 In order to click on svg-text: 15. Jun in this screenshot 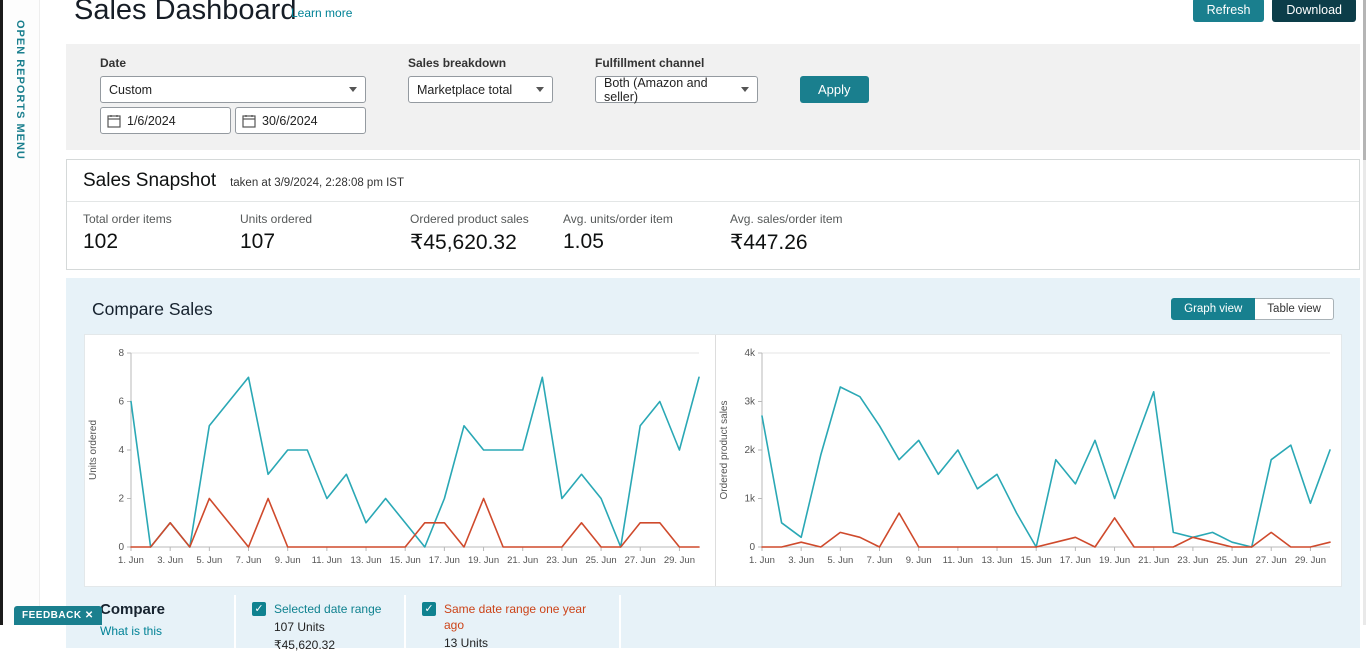, I will do `click(1036, 560)`.